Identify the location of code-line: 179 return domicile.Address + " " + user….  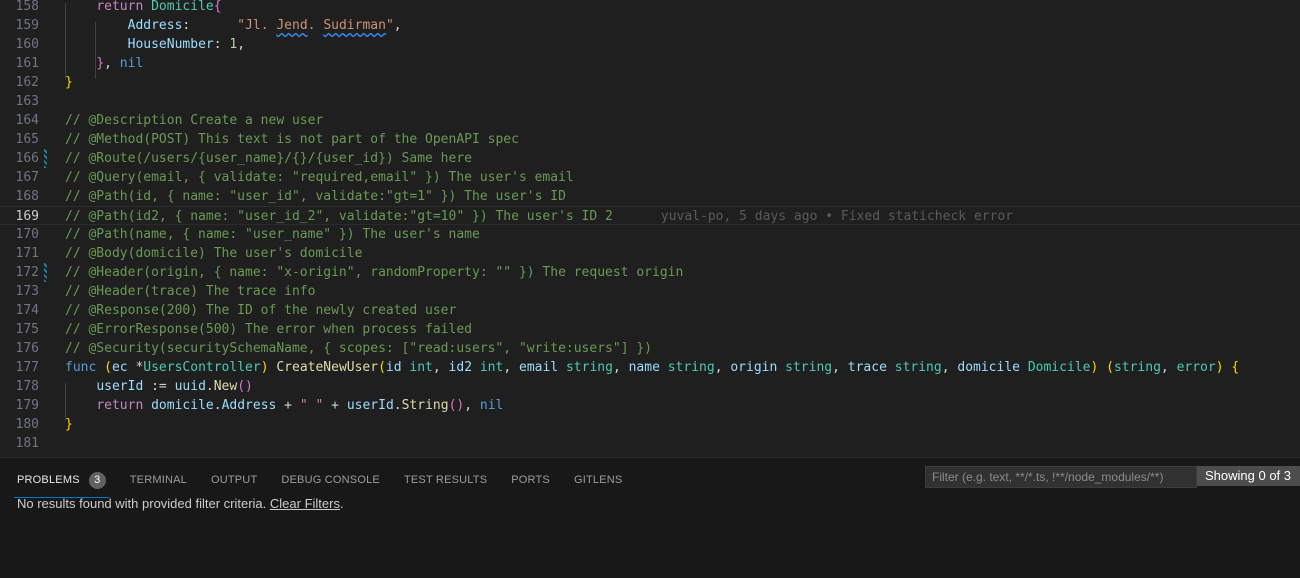
(650, 405).